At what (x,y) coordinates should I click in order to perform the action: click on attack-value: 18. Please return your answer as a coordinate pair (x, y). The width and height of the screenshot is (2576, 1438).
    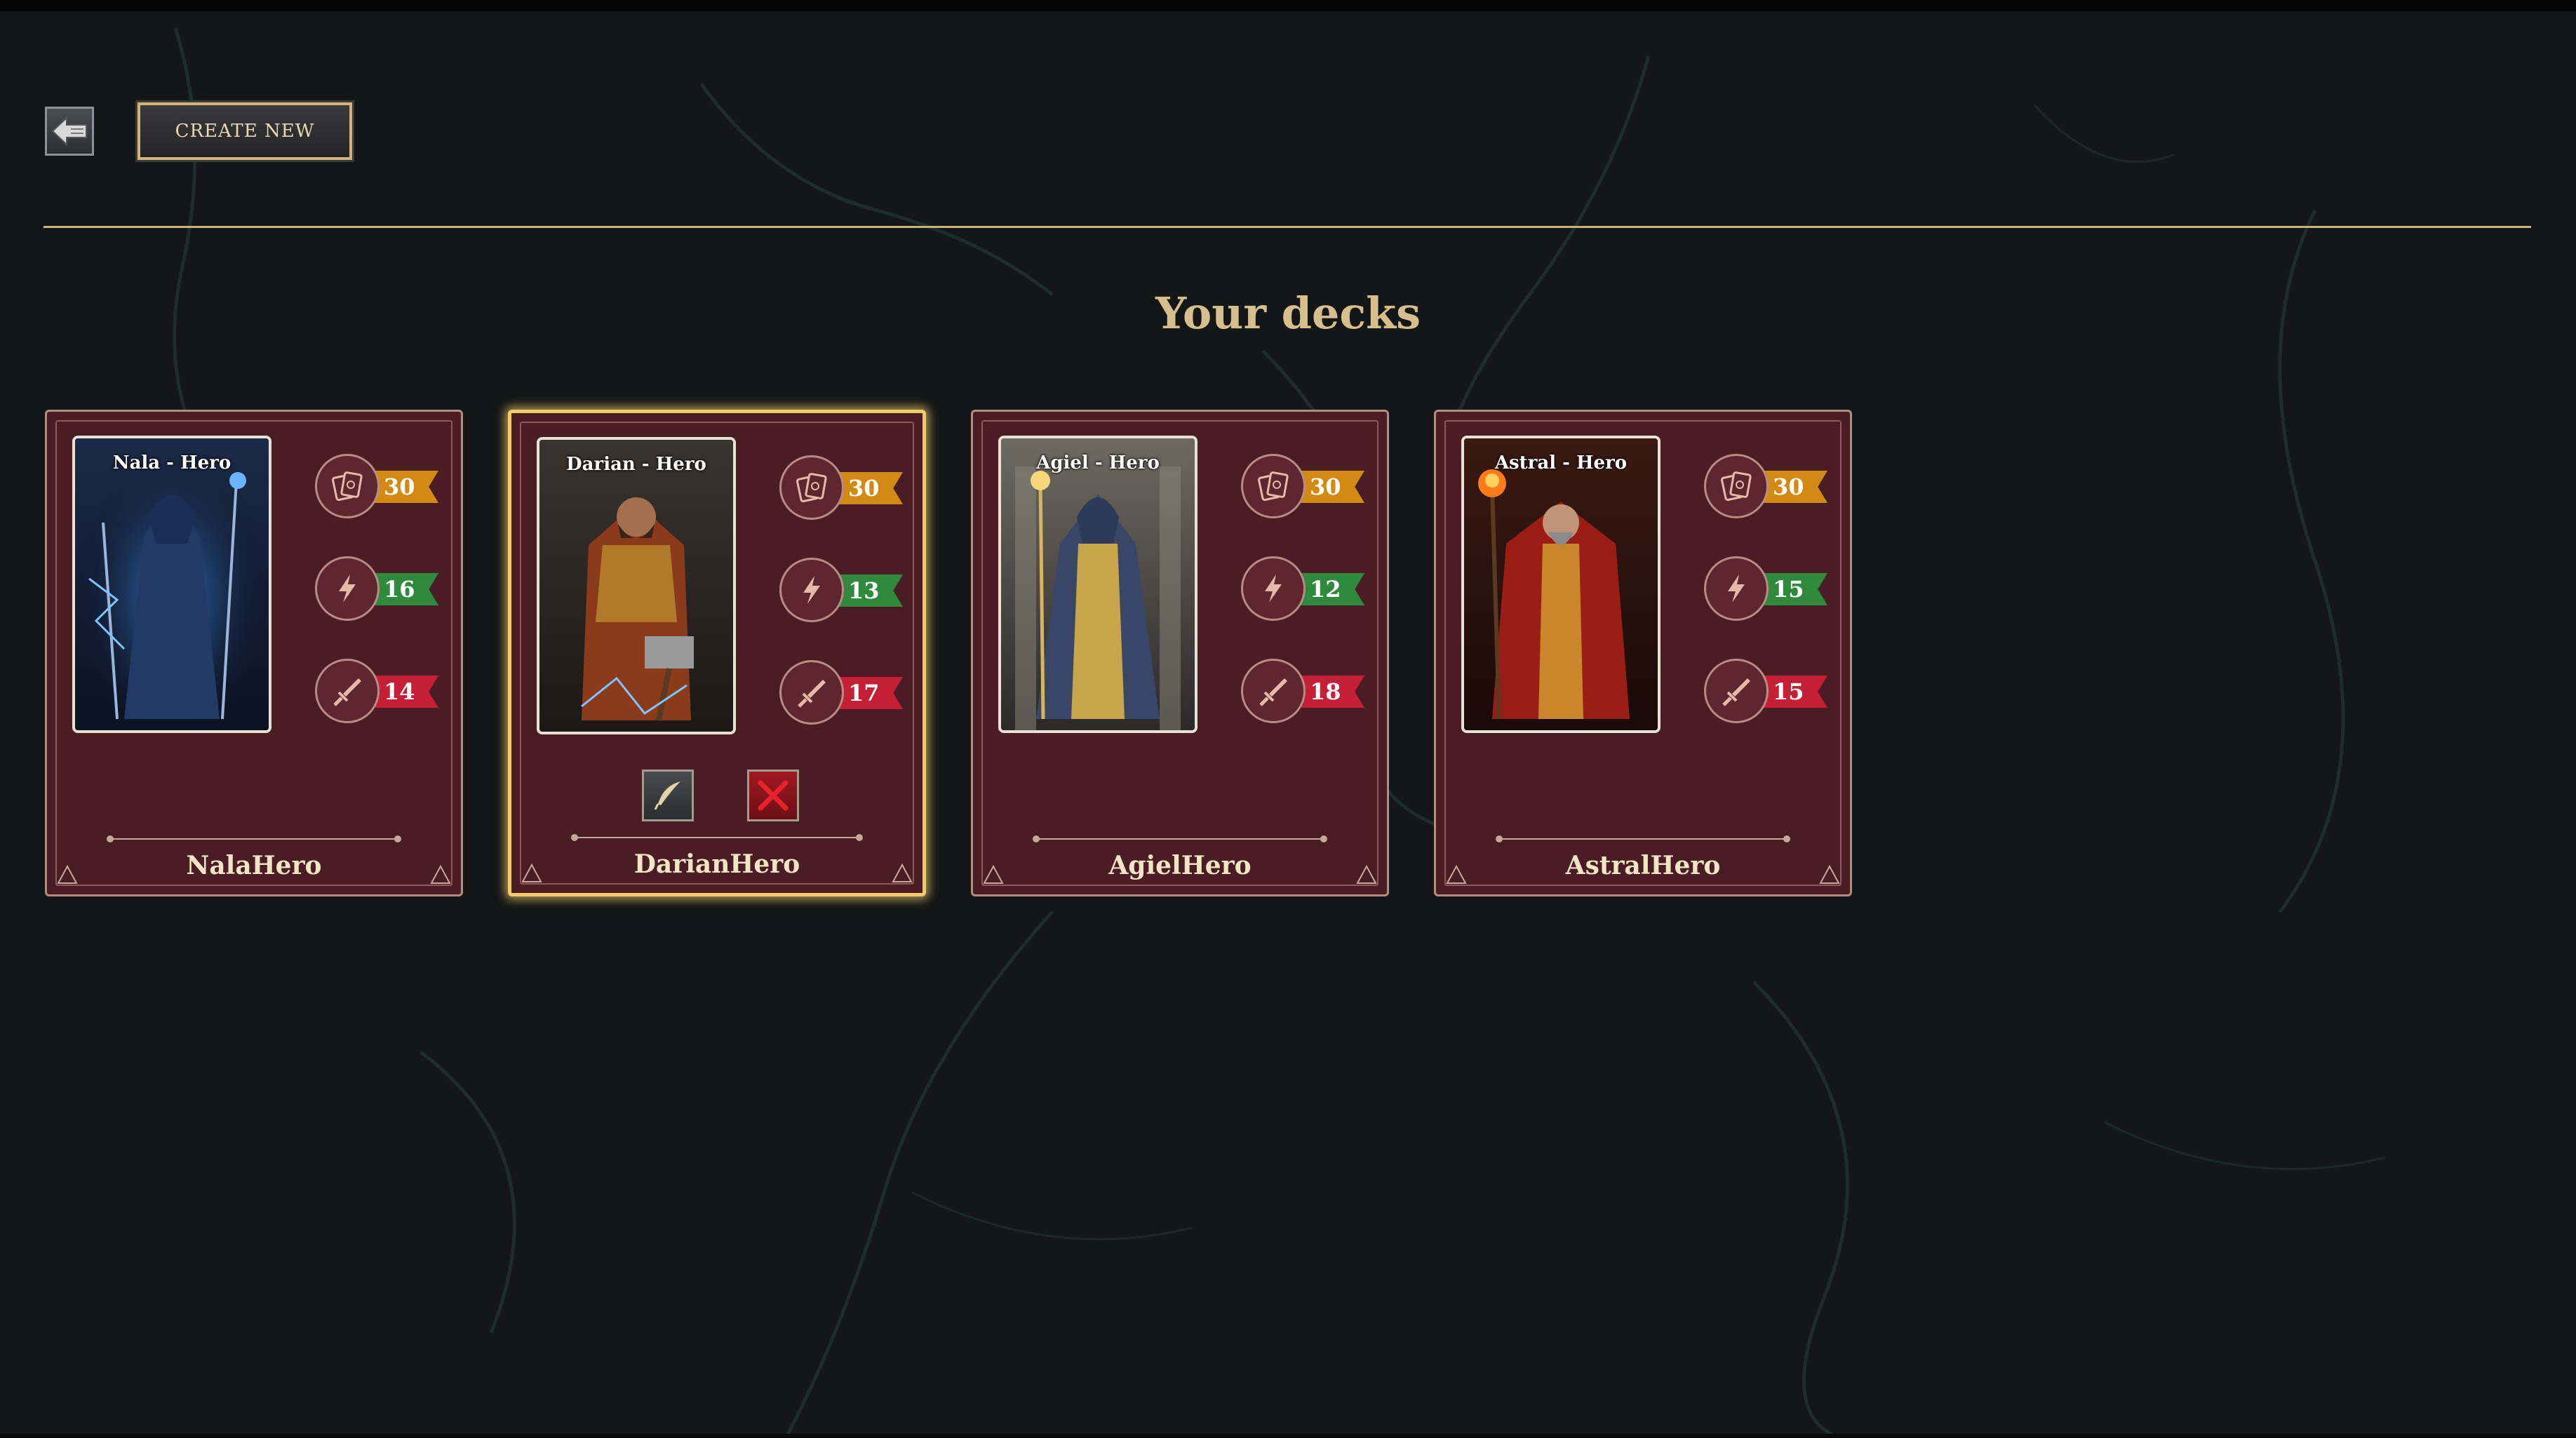
    Looking at the image, I should click on (1325, 691).